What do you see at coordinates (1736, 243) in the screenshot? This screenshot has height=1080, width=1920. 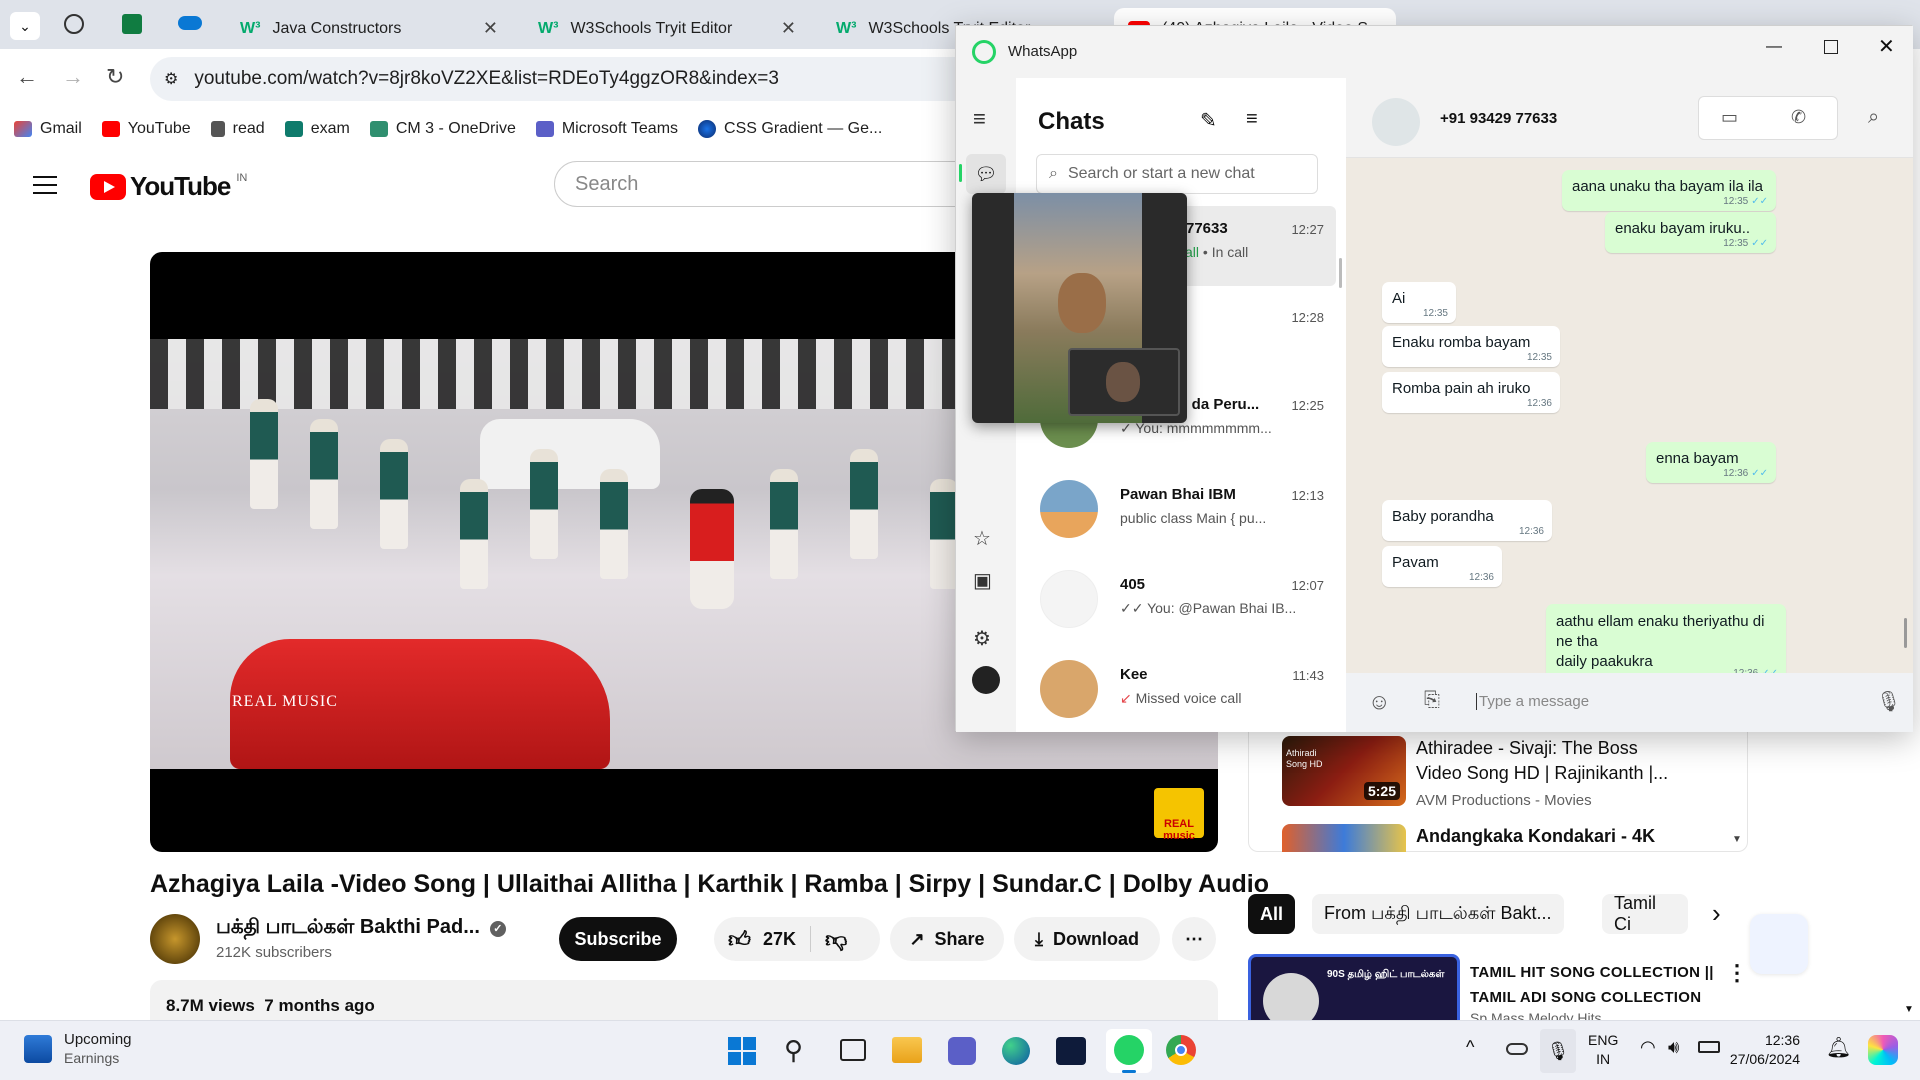 I see `message-time: 12:35` at bounding box center [1736, 243].